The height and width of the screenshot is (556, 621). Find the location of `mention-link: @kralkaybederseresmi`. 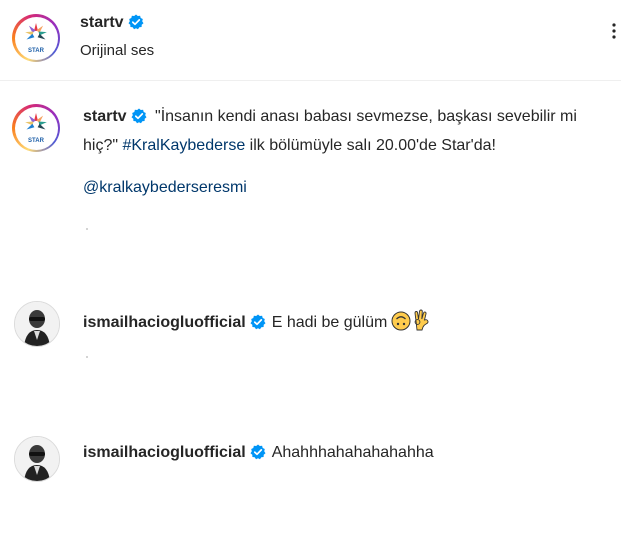

mention-link: @kralkaybederseresmi is located at coordinates (165, 188).